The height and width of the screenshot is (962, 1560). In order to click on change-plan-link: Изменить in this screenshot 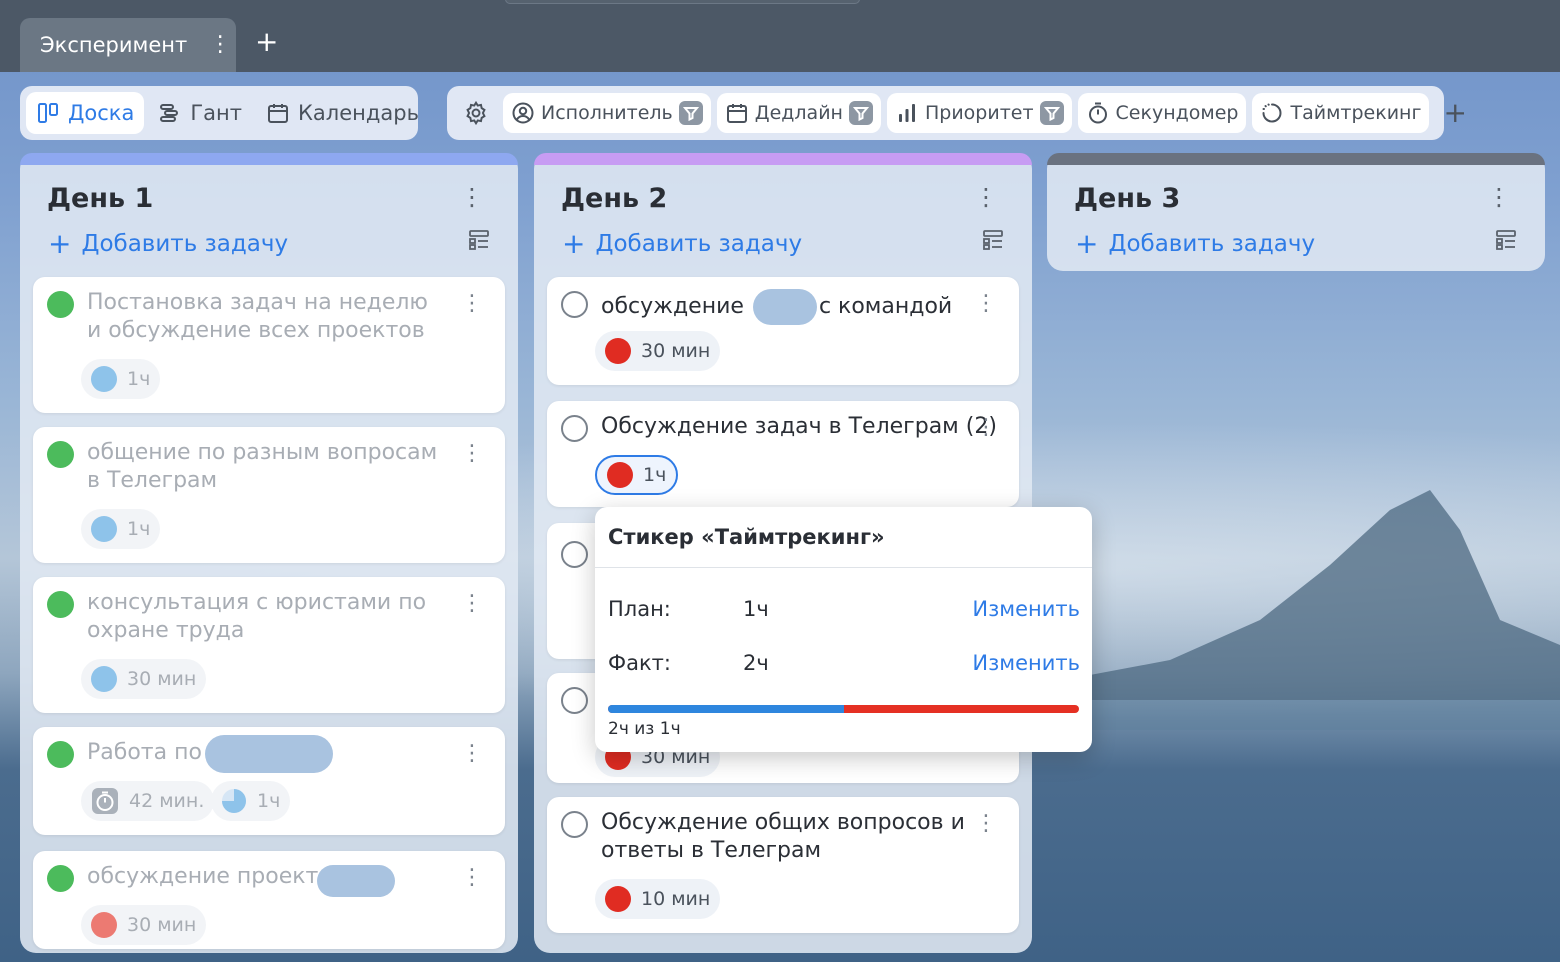, I will do `click(1026, 609)`.